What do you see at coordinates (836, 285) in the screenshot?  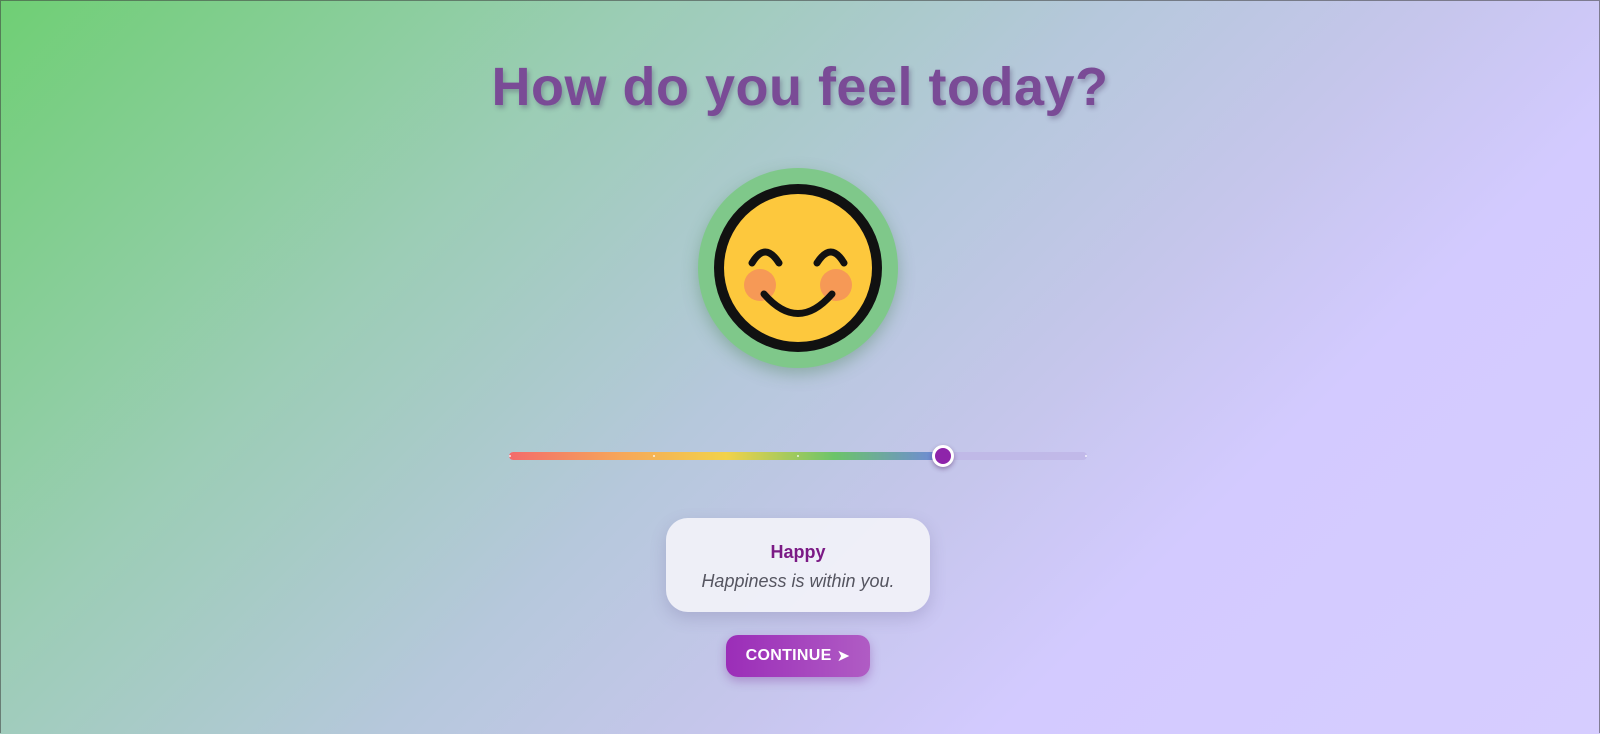 I see `right-cheek` at bounding box center [836, 285].